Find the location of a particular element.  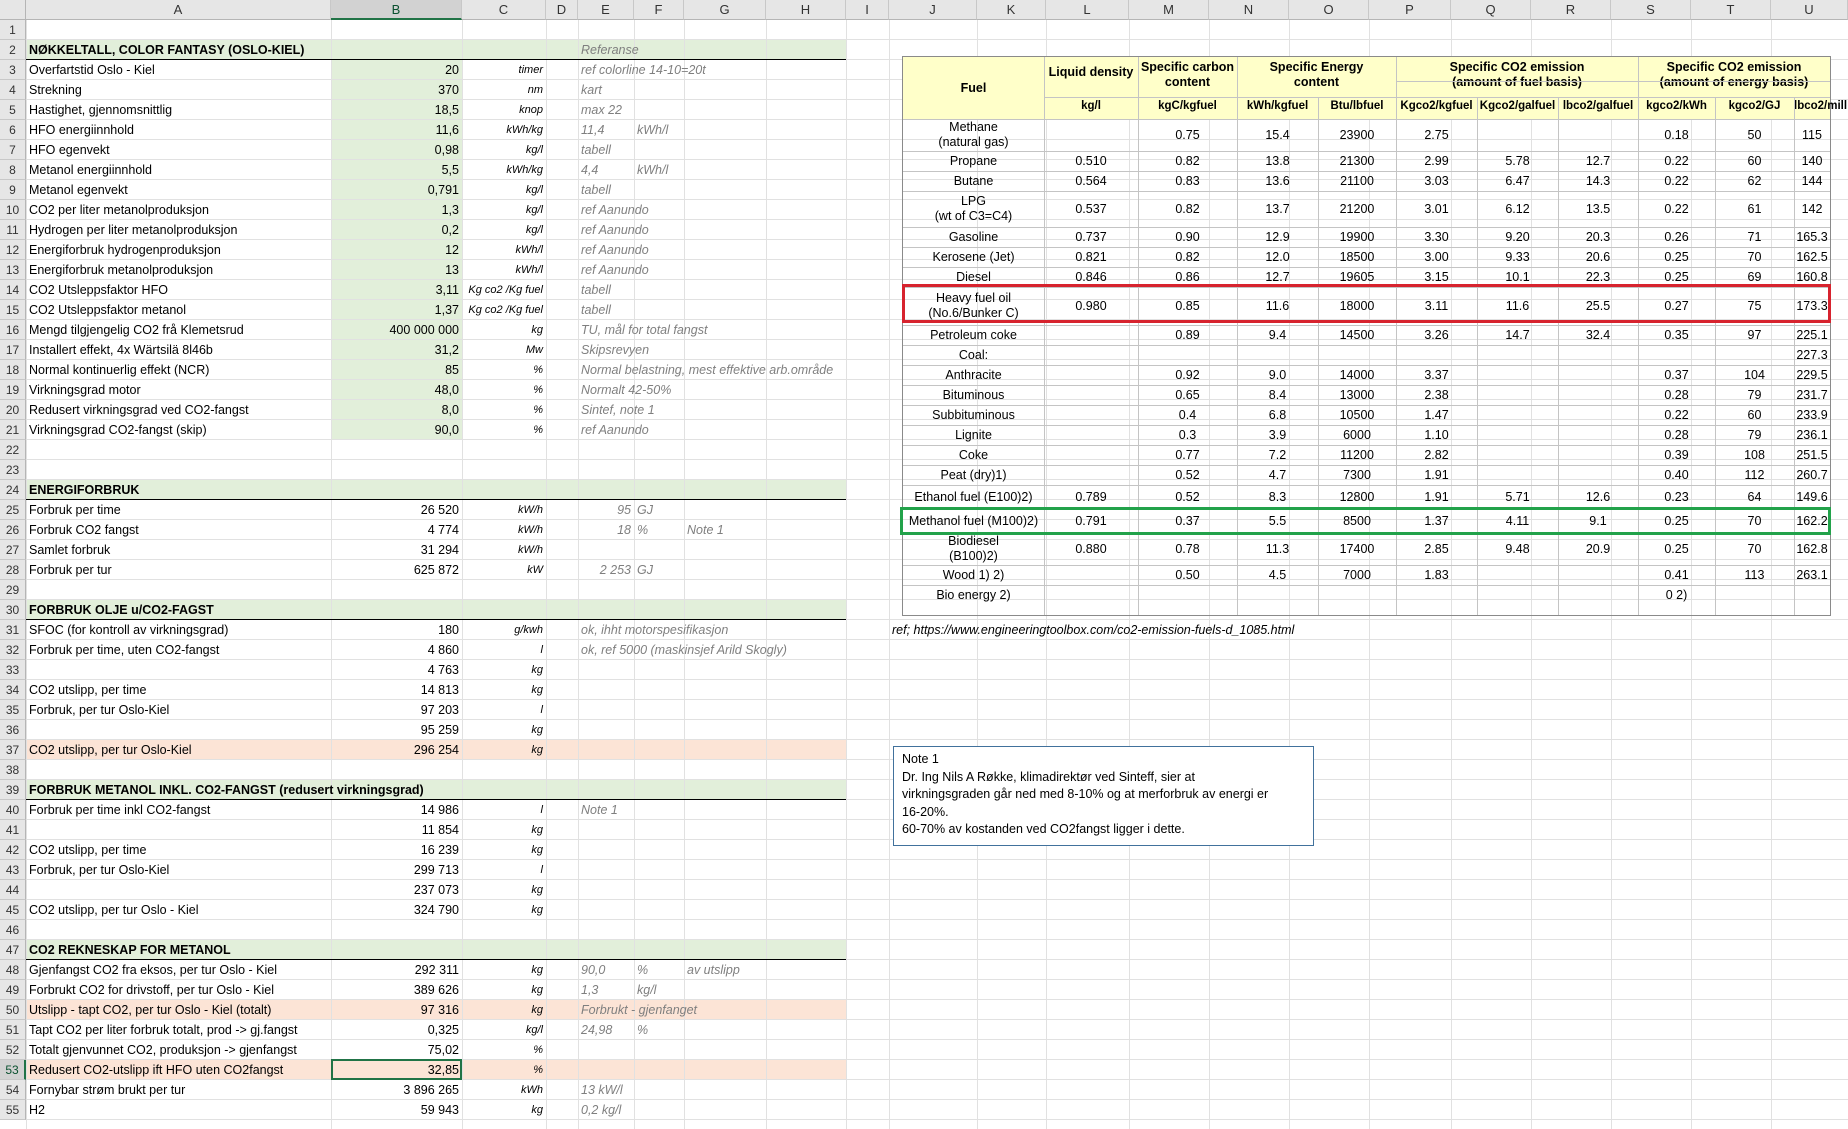

row-header-15: 15 is located at coordinates (13, 310).